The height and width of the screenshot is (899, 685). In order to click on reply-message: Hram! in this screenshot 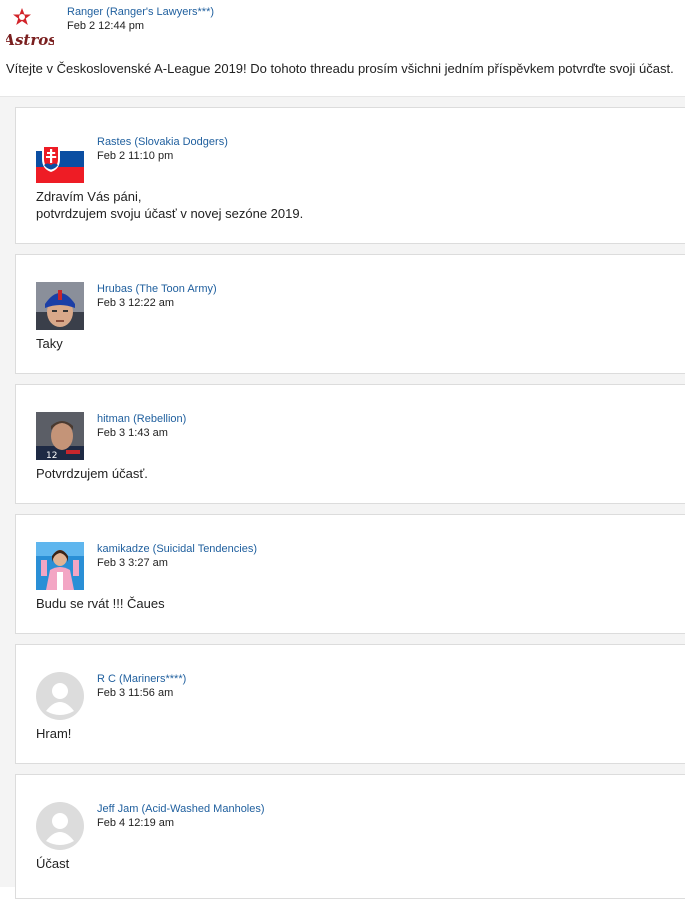, I will do `click(53, 733)`.